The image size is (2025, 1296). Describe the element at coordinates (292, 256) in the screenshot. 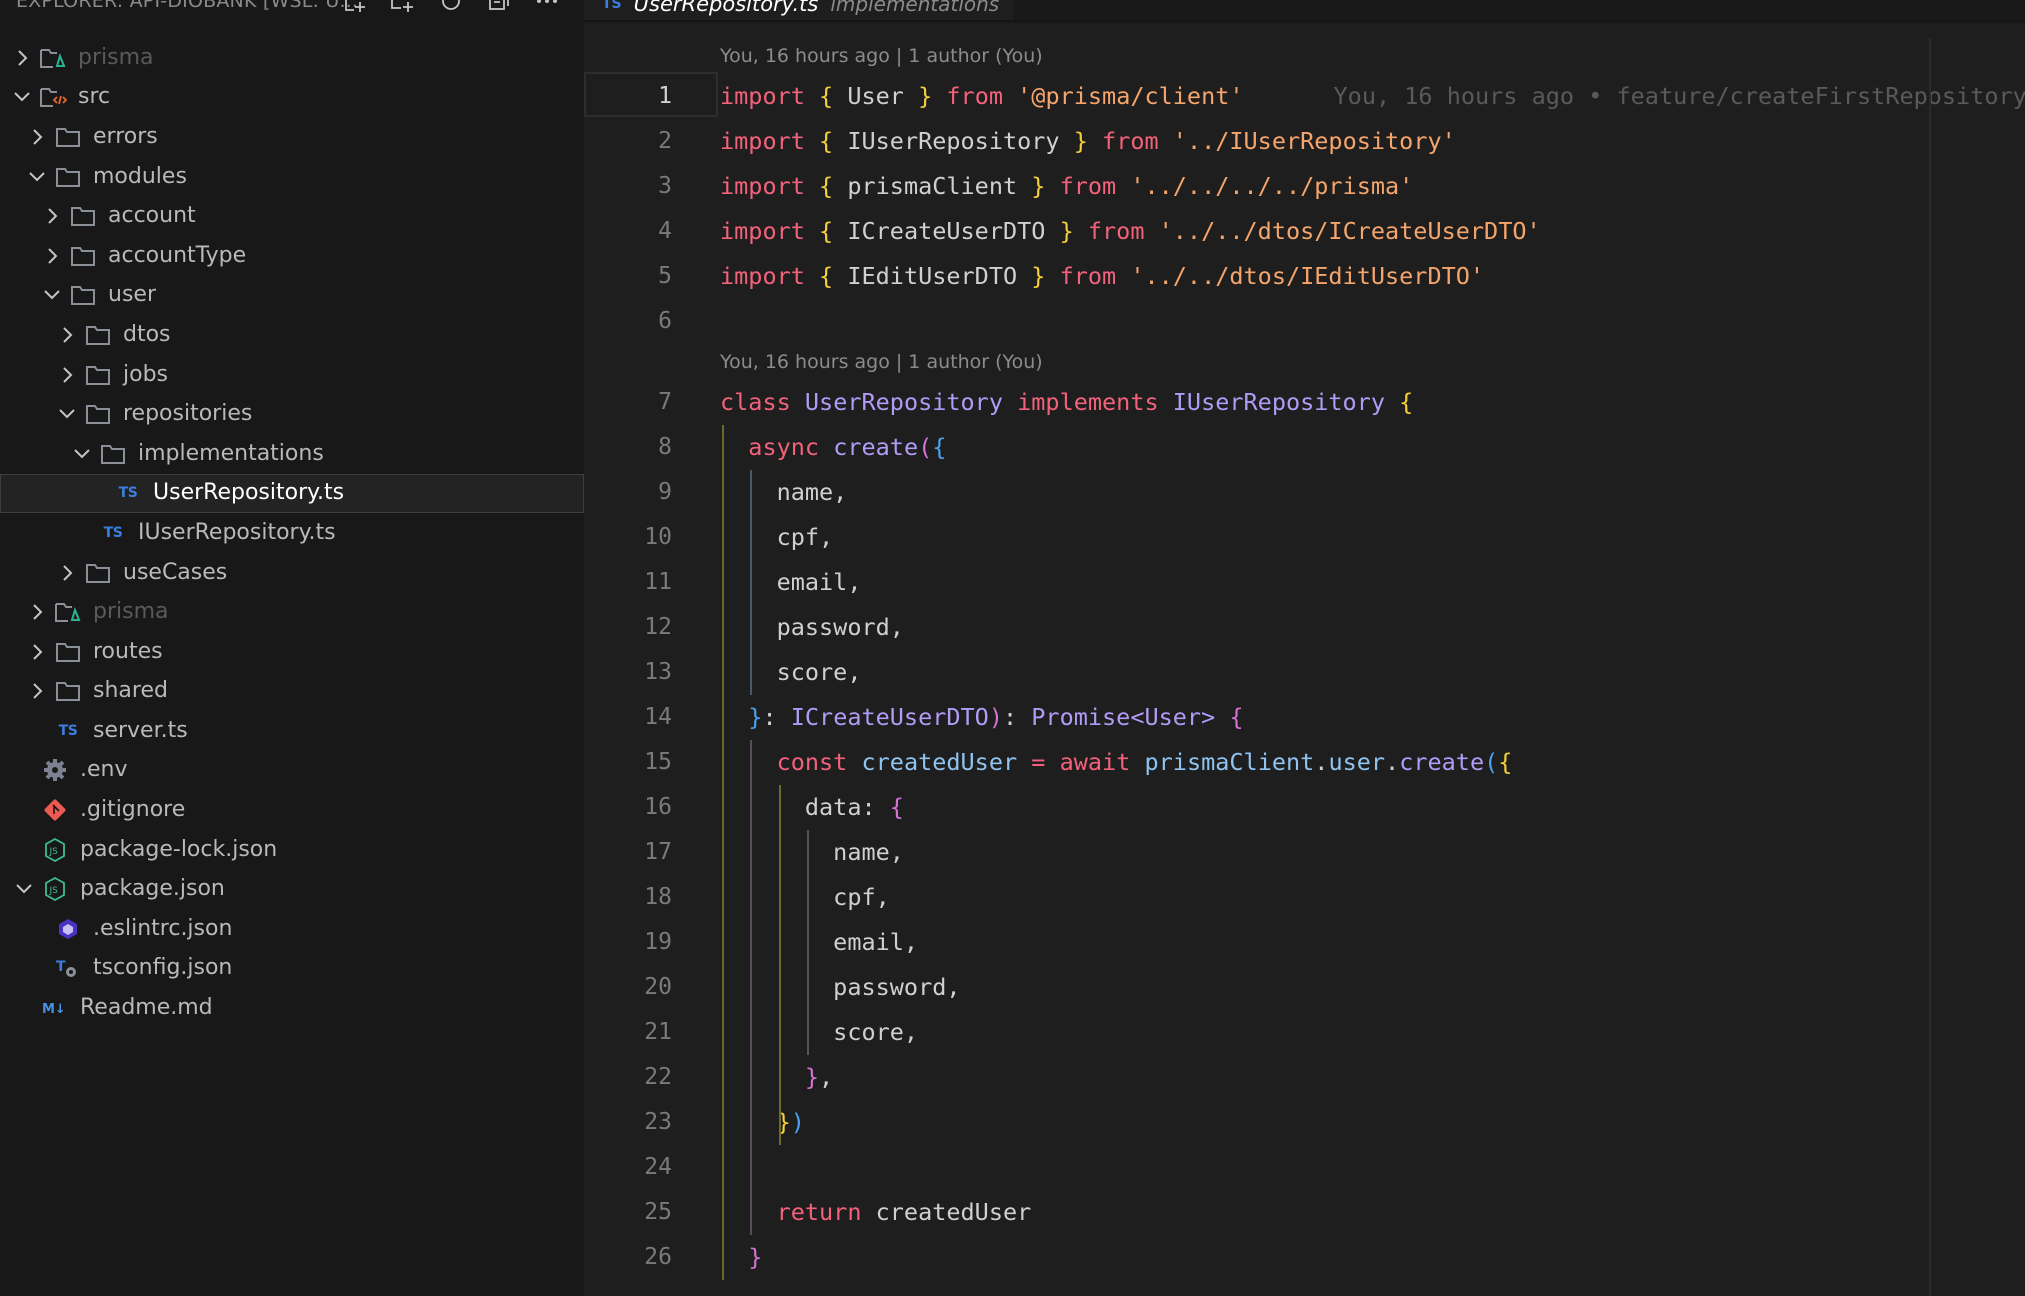

I see `tree-item-accounttype: accountType` at that location.